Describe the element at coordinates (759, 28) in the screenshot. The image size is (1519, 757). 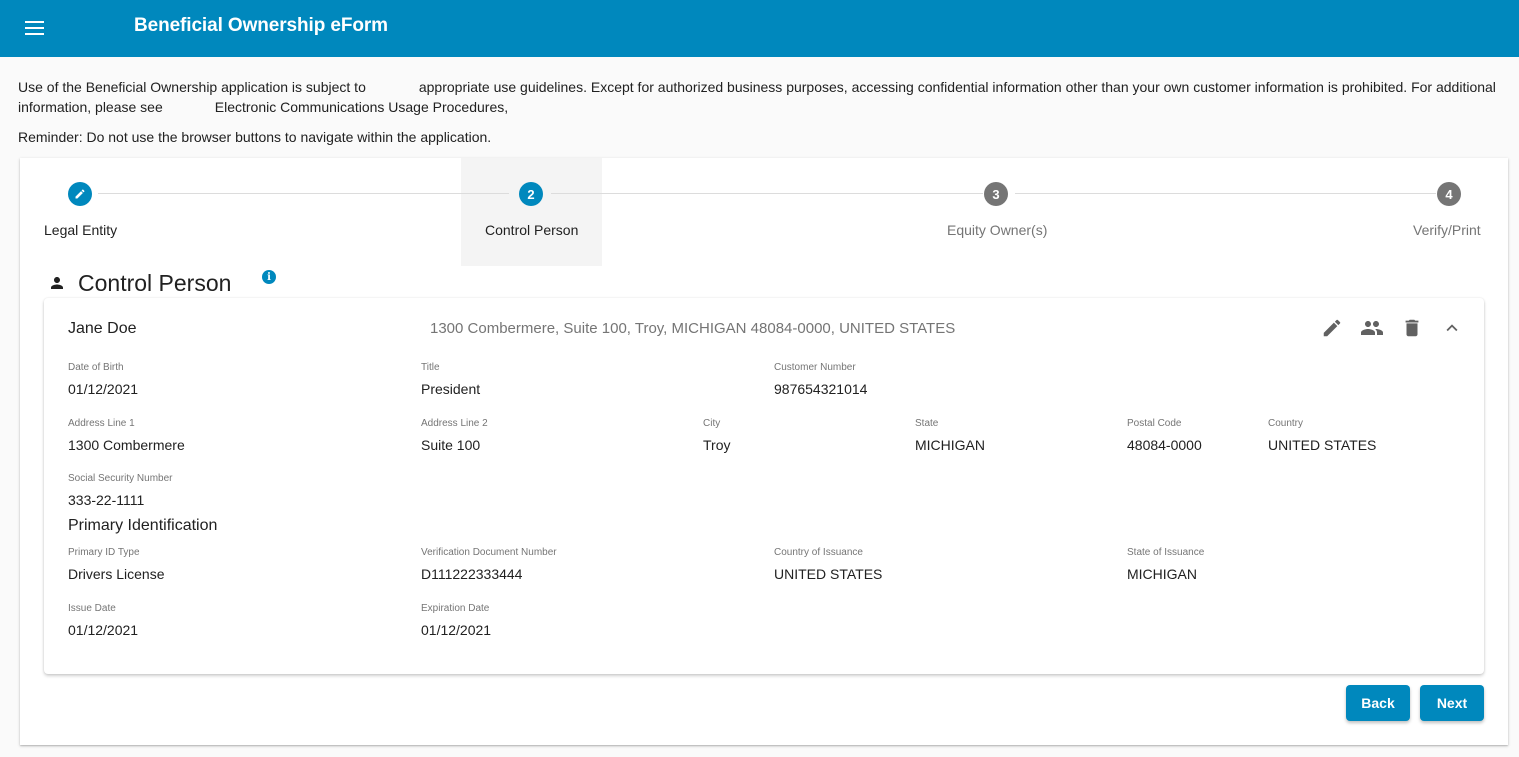
I see `app-header: Beneficial Ownership eForm` at that location.